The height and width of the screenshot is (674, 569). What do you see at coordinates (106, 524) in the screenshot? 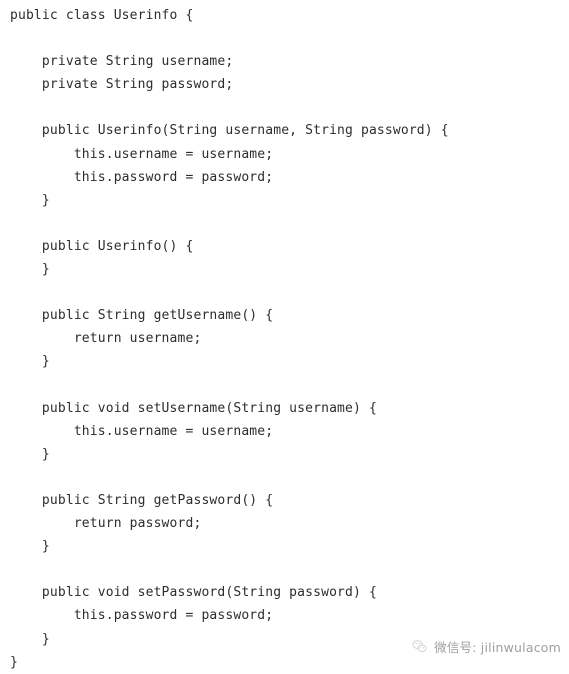
I see `code-line: return password;` at bounding box center [106, 524].